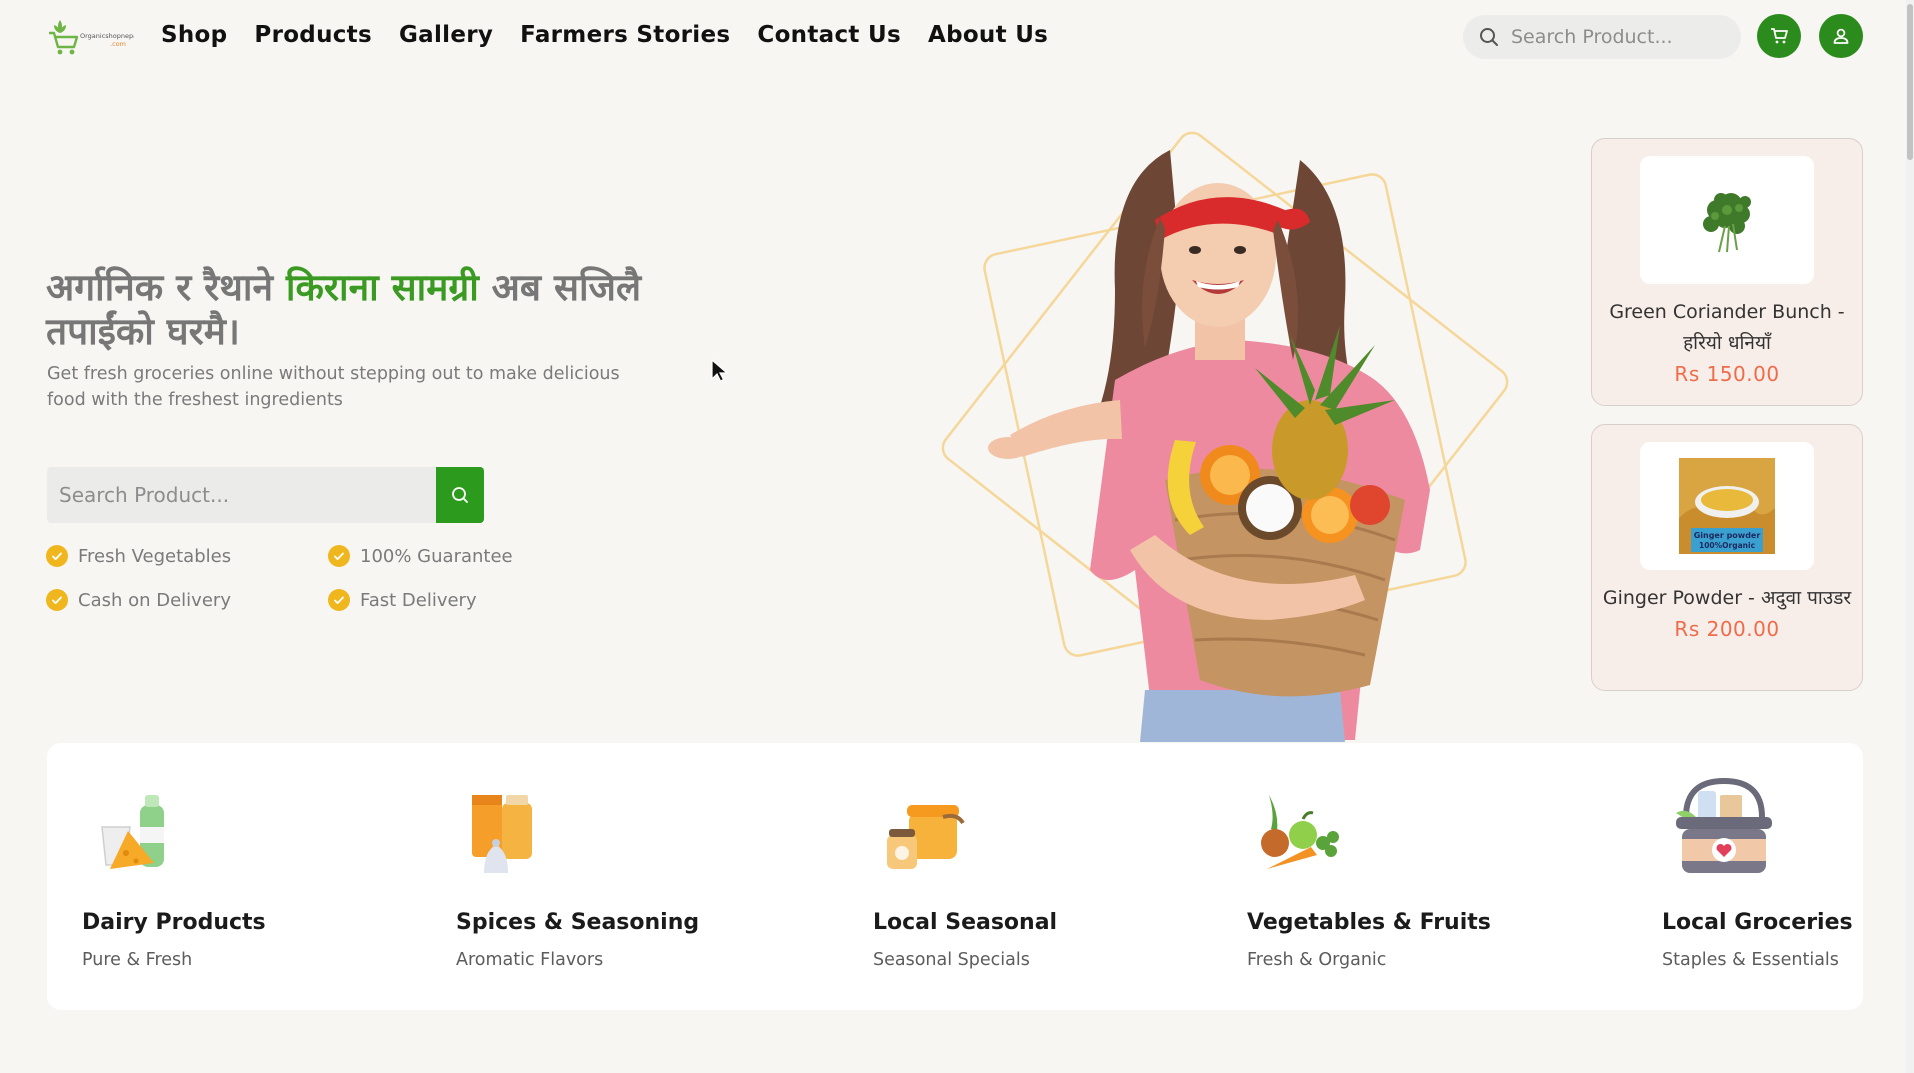 This screenshot has height=1073, width=1914. Describe the element at coordinates (241, 495) in the screenshot. I see `hero-search-input` at that location.